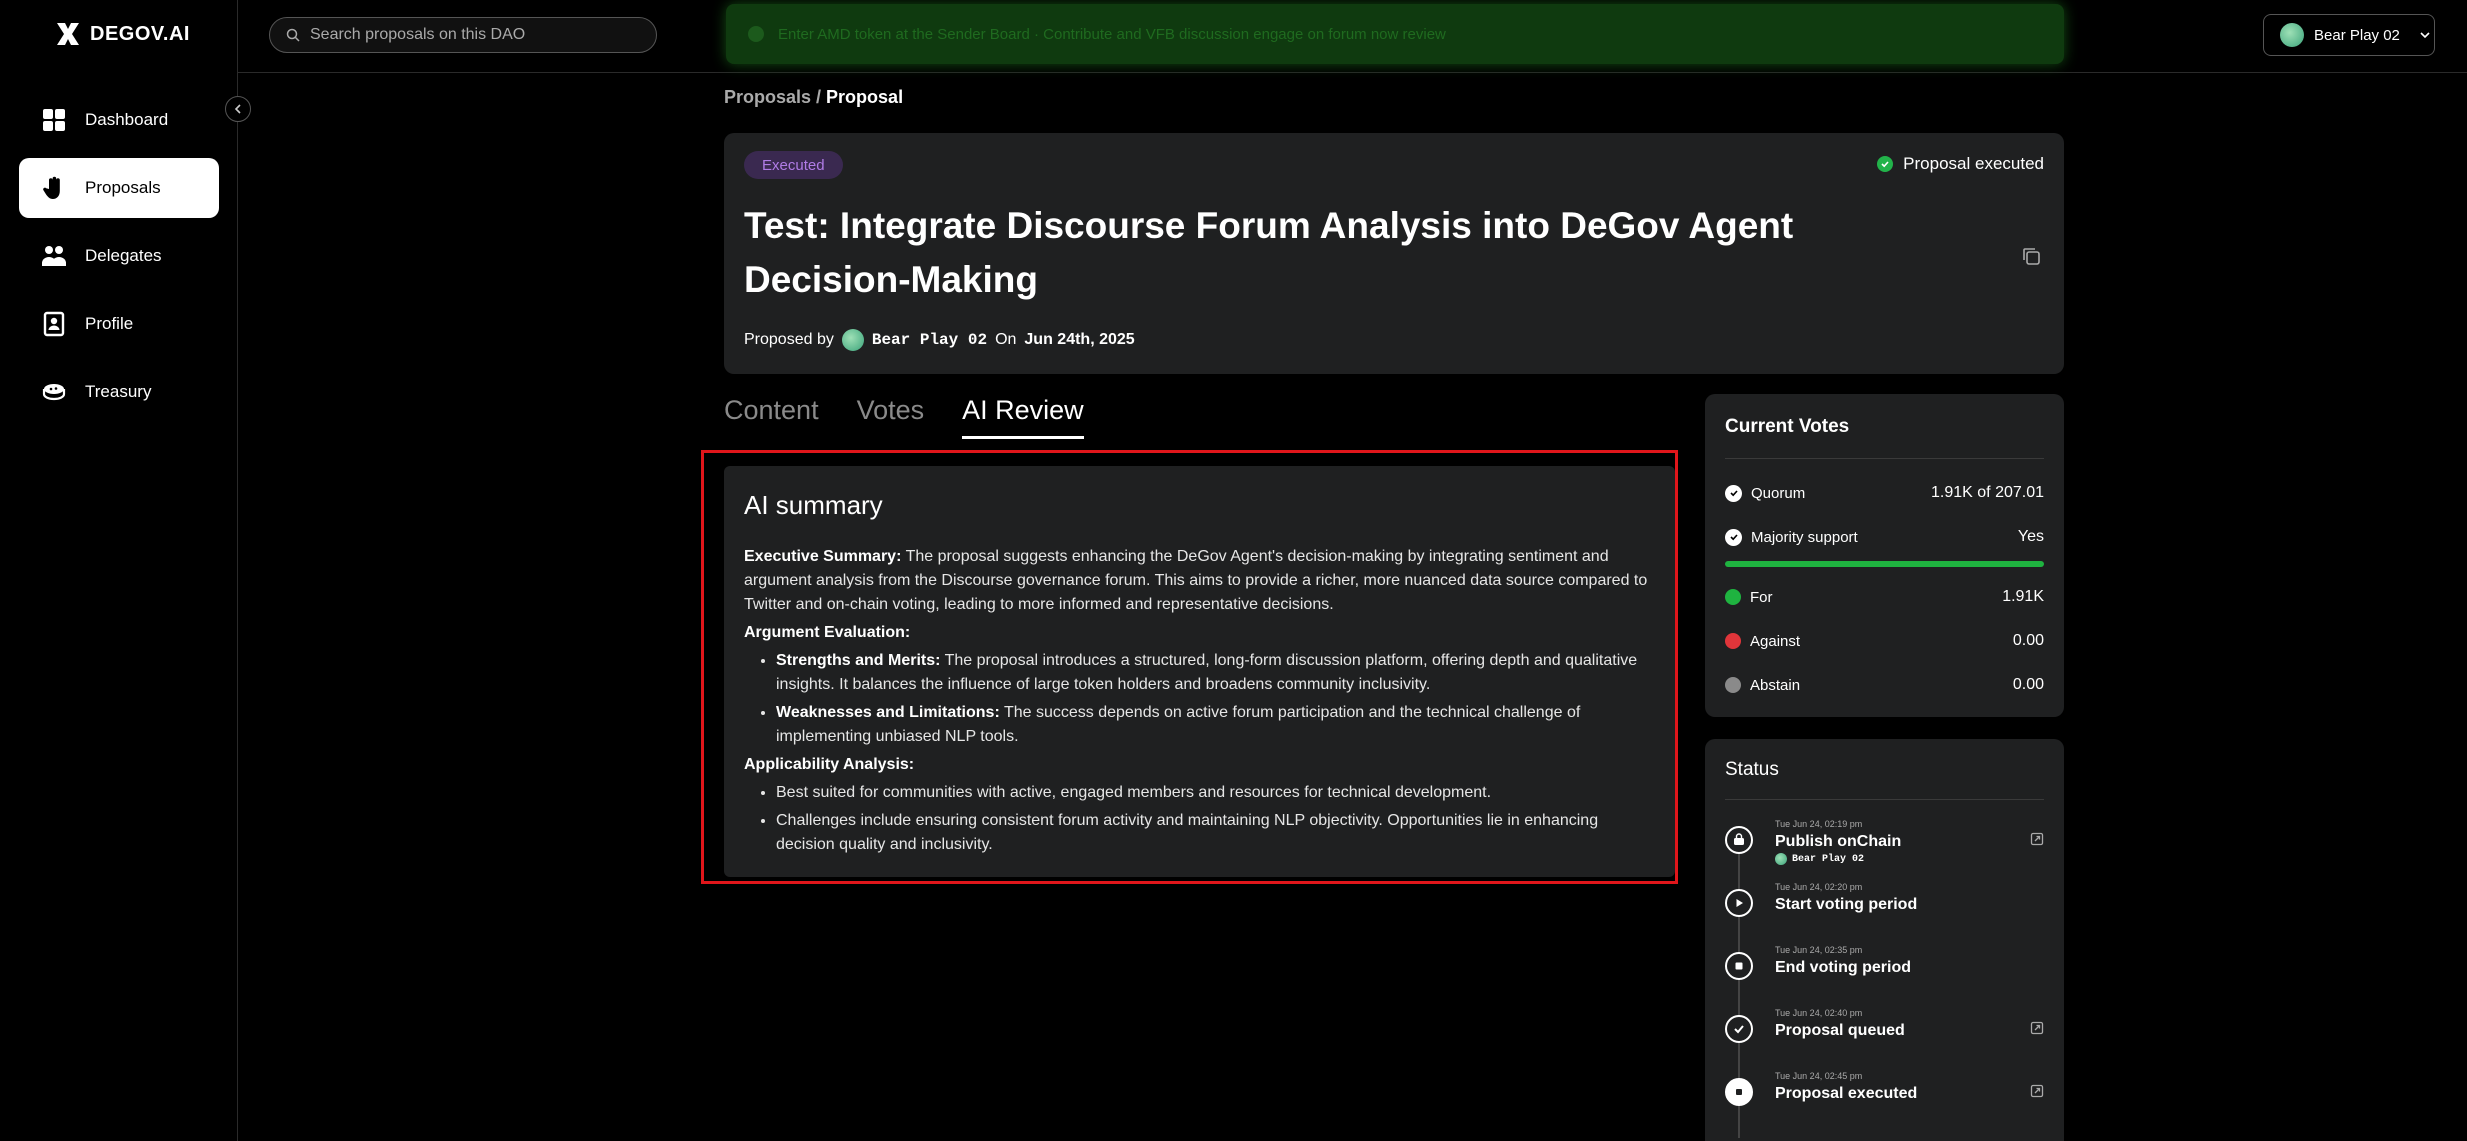  Describe the element at coordinates (119, 188) in the screenshot. I see `sidebar-item-proposals: Proposals` at that location.